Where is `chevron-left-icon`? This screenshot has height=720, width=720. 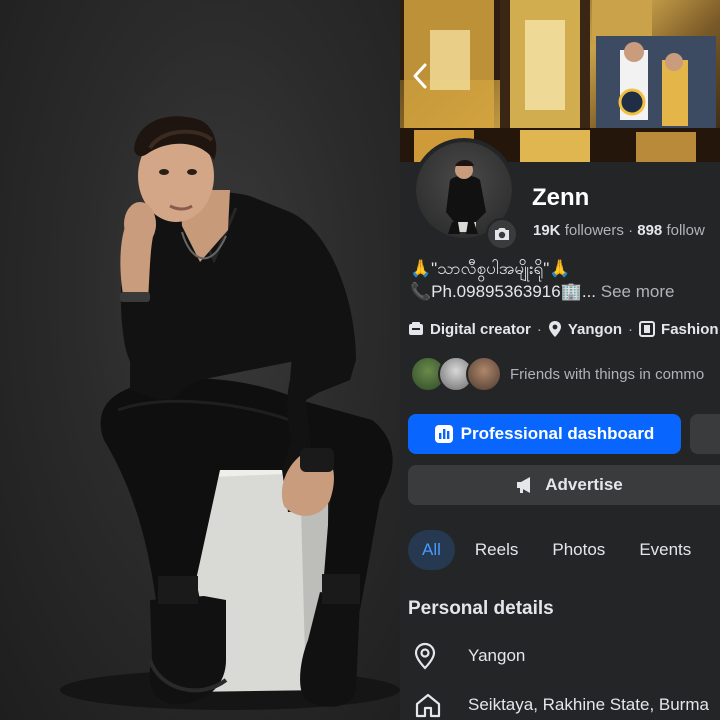 chevron-left-icon is located at coordinates (420, 76).